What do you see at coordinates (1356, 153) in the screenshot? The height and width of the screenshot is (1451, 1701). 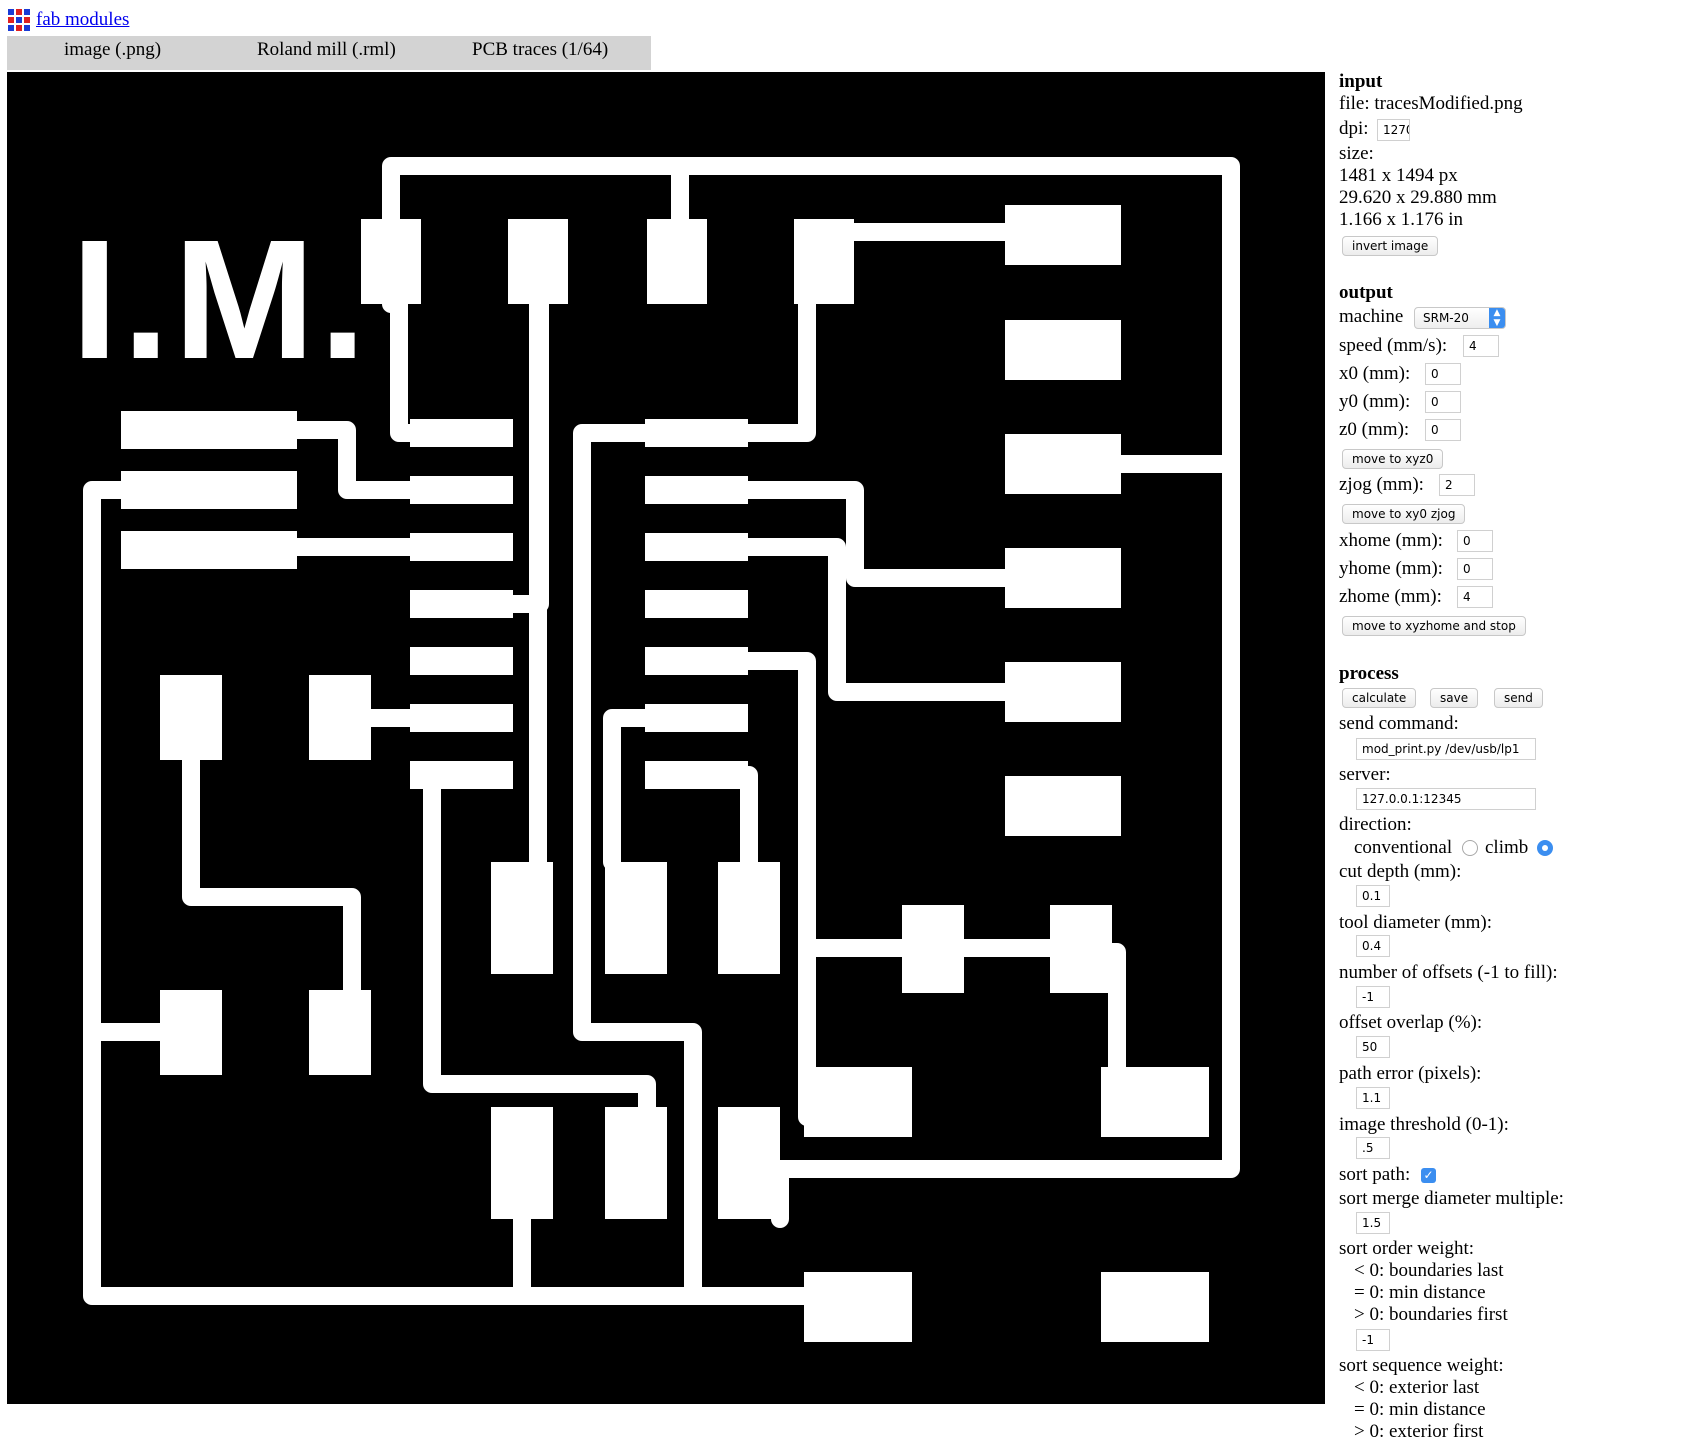 I see `size-label: size:` at bounding box center [1356, 153].